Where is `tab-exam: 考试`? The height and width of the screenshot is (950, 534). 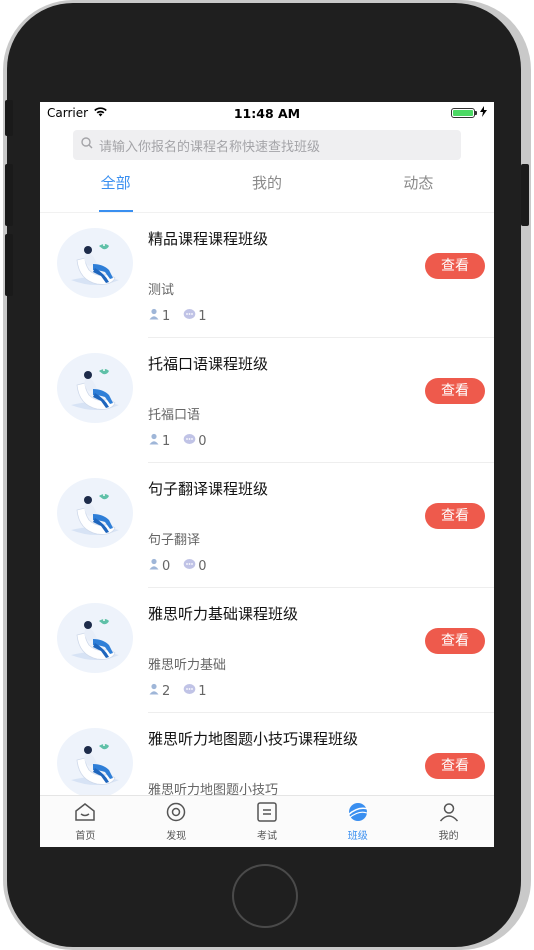
tab-exam: 考试 is located at coordinates (267, 821).